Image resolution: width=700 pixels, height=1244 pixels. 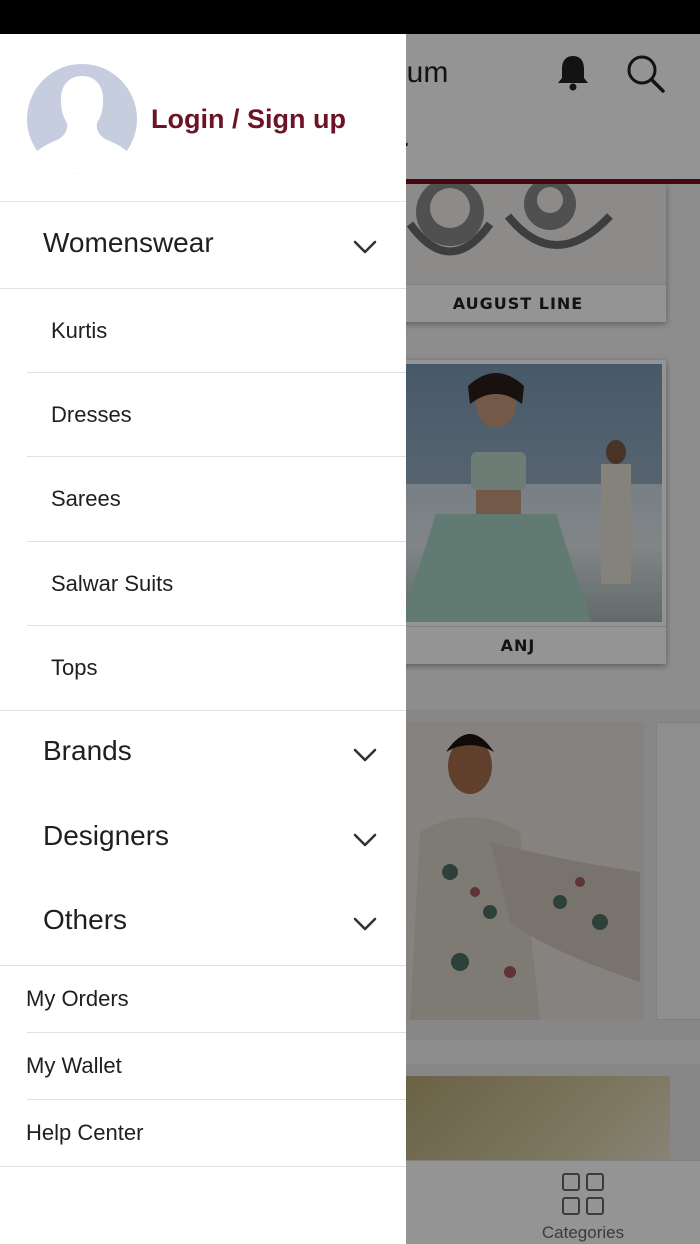 What do you see at coordinates (85, 1132) in the screenshot?
I see `link-label: Help Center` at bounding box center [85, 1132].